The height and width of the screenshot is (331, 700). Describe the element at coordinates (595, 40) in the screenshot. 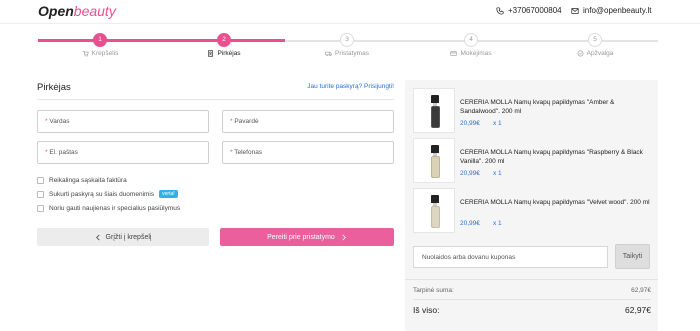

I see `step-number: 5` at that location.